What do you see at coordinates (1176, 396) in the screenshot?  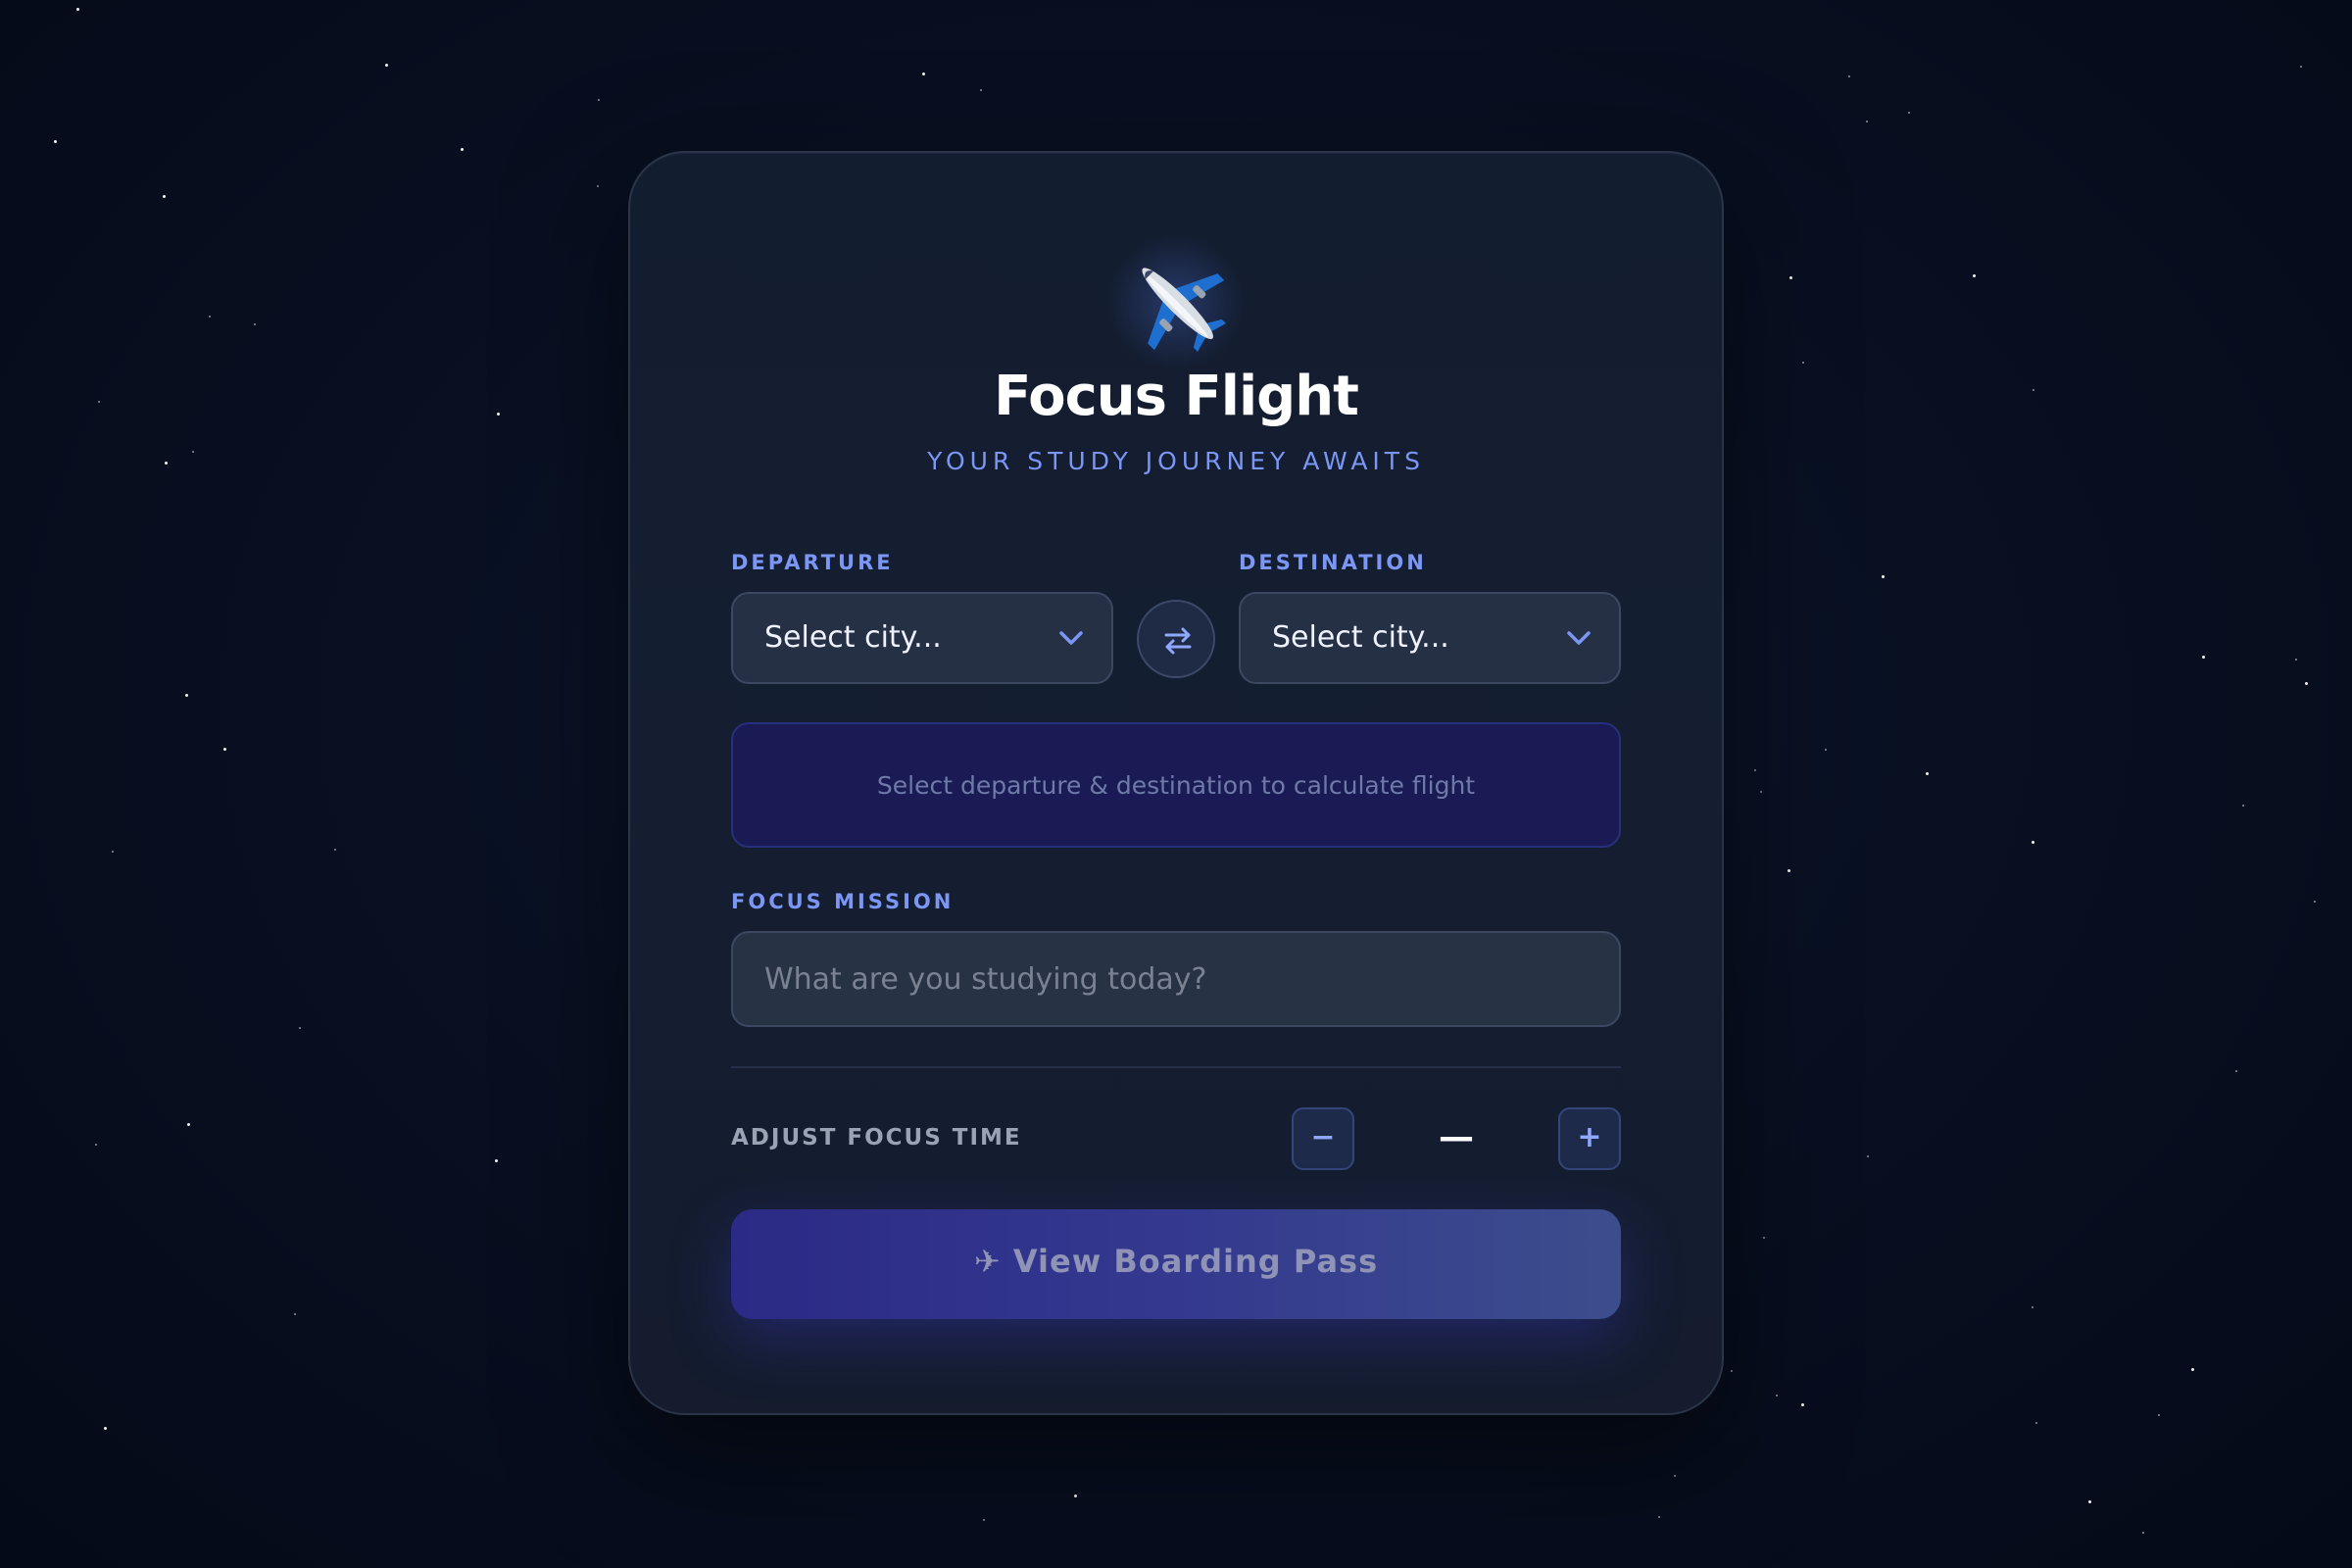 I see `app-title: Focus Flight` at bounding box center [1176, 396].